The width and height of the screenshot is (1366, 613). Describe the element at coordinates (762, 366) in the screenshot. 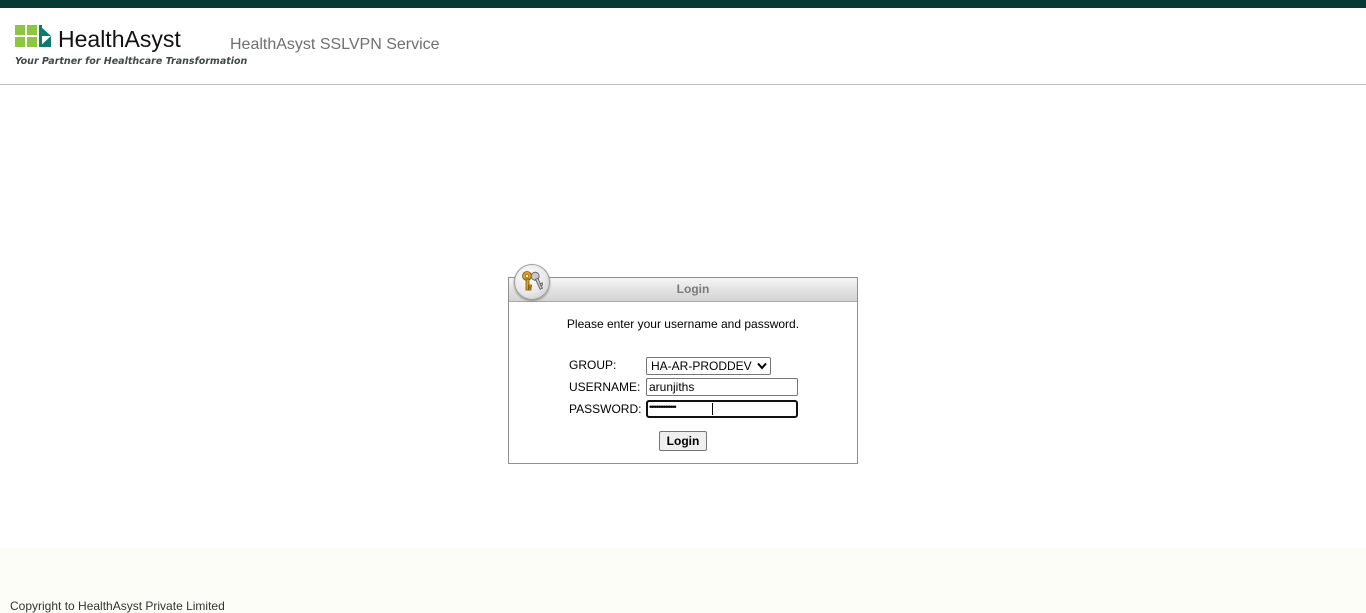

I see `chevron-down-icon` at that location.